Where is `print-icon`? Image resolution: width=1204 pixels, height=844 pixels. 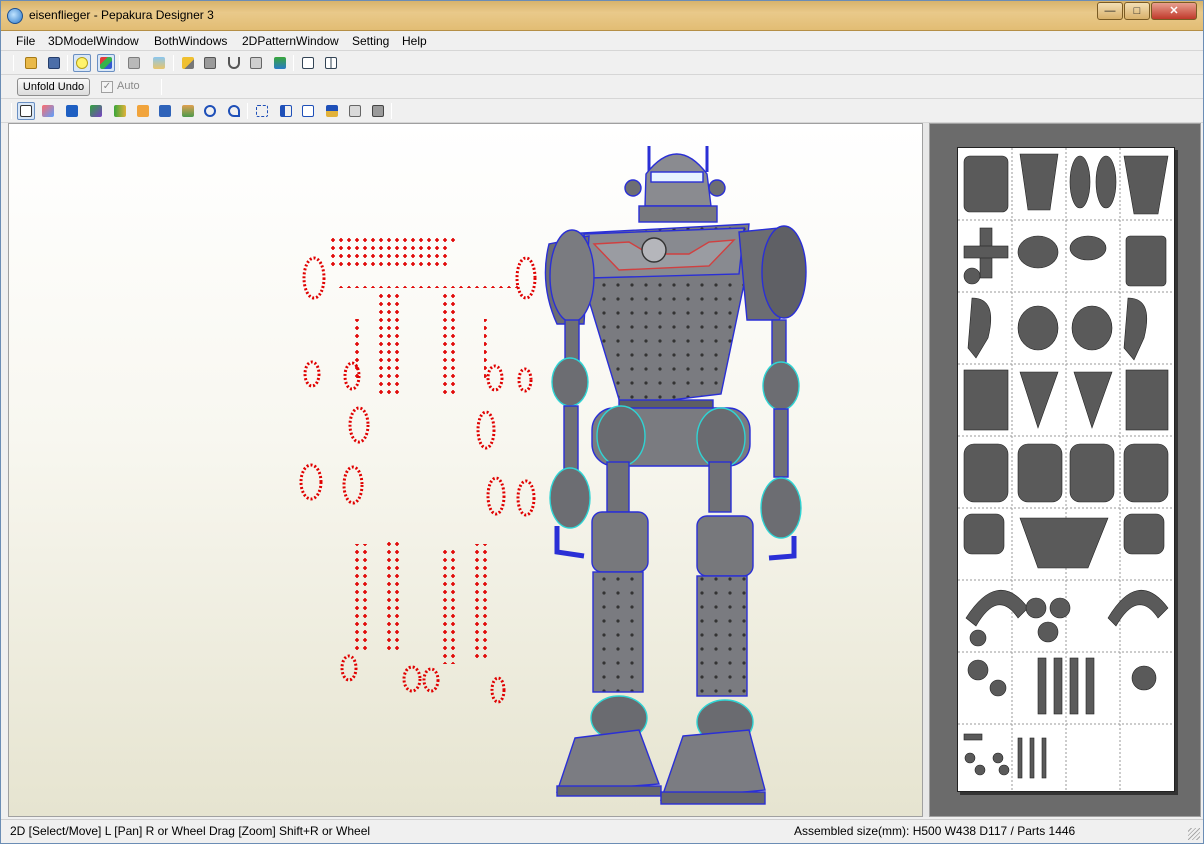
print-icon is located at coordinates (378, 111).